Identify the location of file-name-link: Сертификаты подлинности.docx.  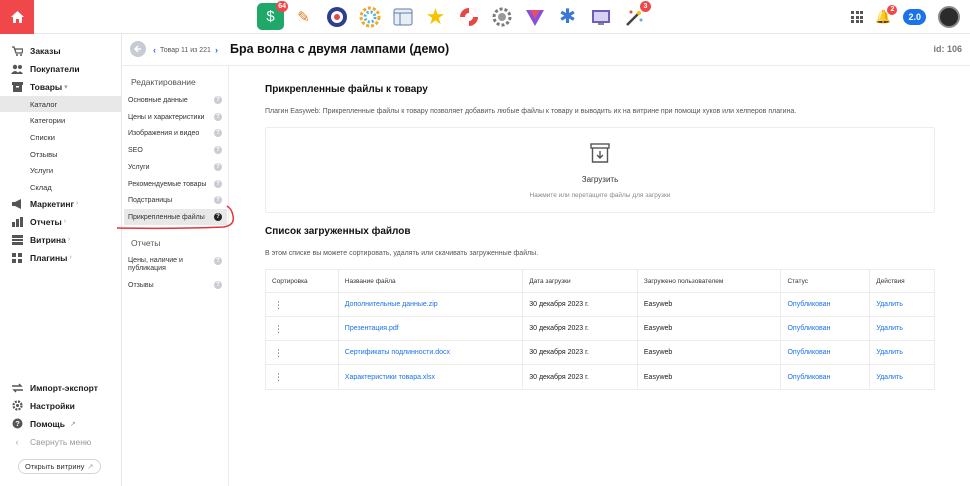
(397, 352).